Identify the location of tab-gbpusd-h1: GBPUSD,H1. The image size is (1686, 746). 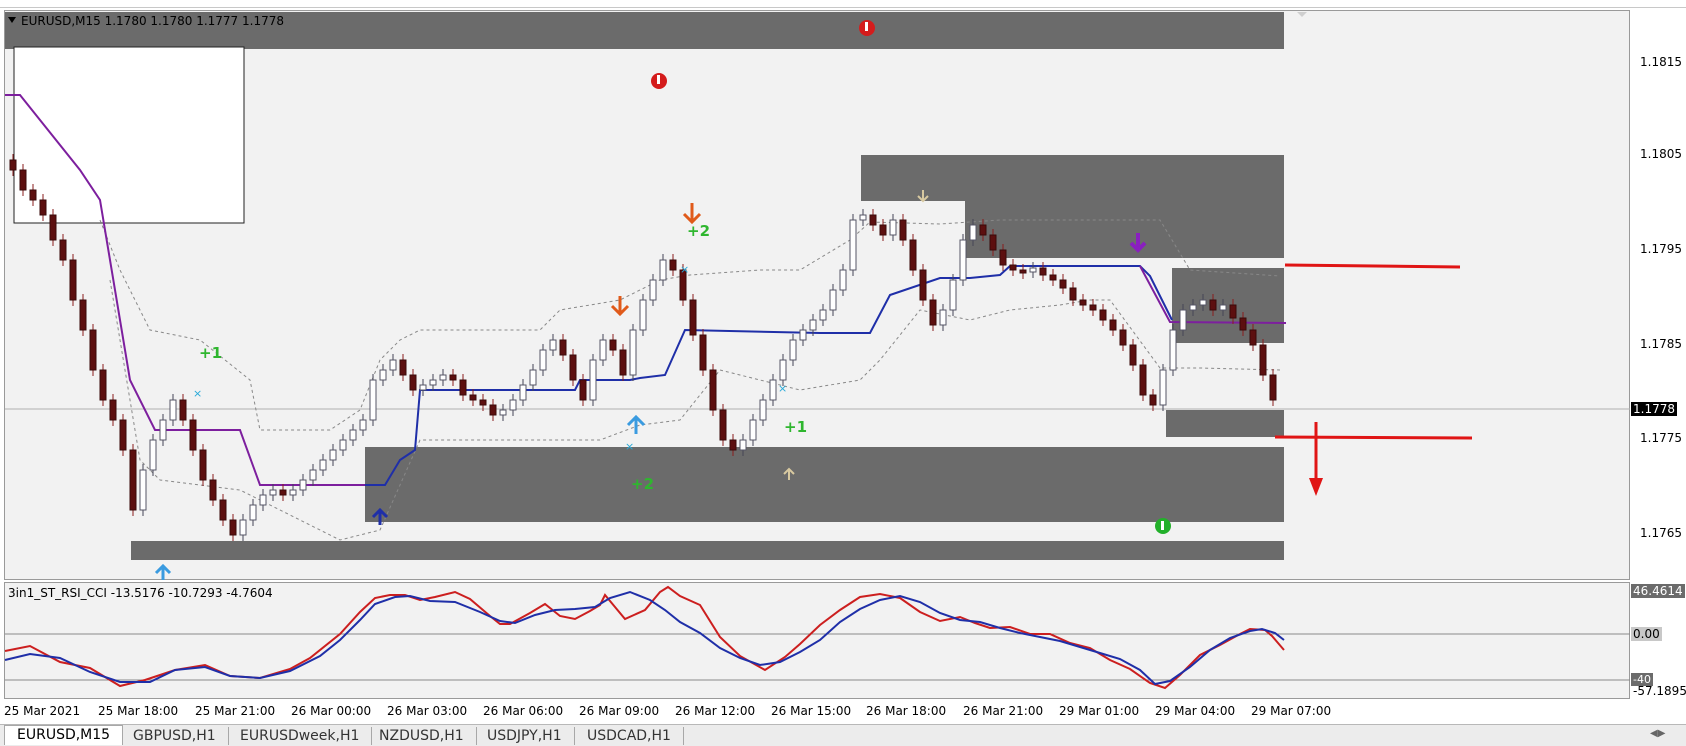
(175, 736).